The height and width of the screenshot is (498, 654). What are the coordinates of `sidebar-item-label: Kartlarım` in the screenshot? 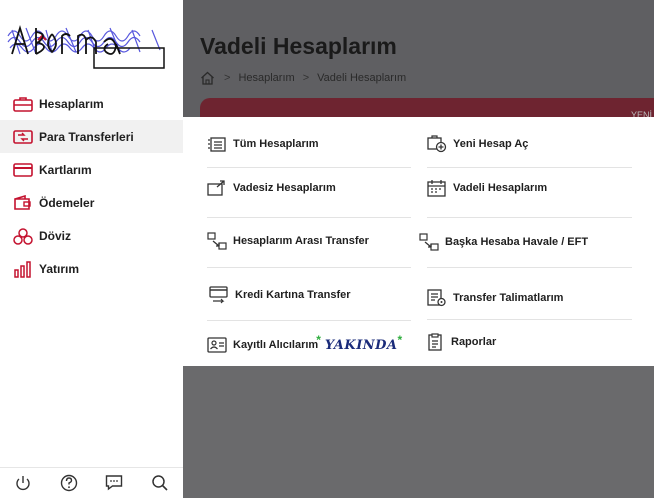 It's located at (65, 169).